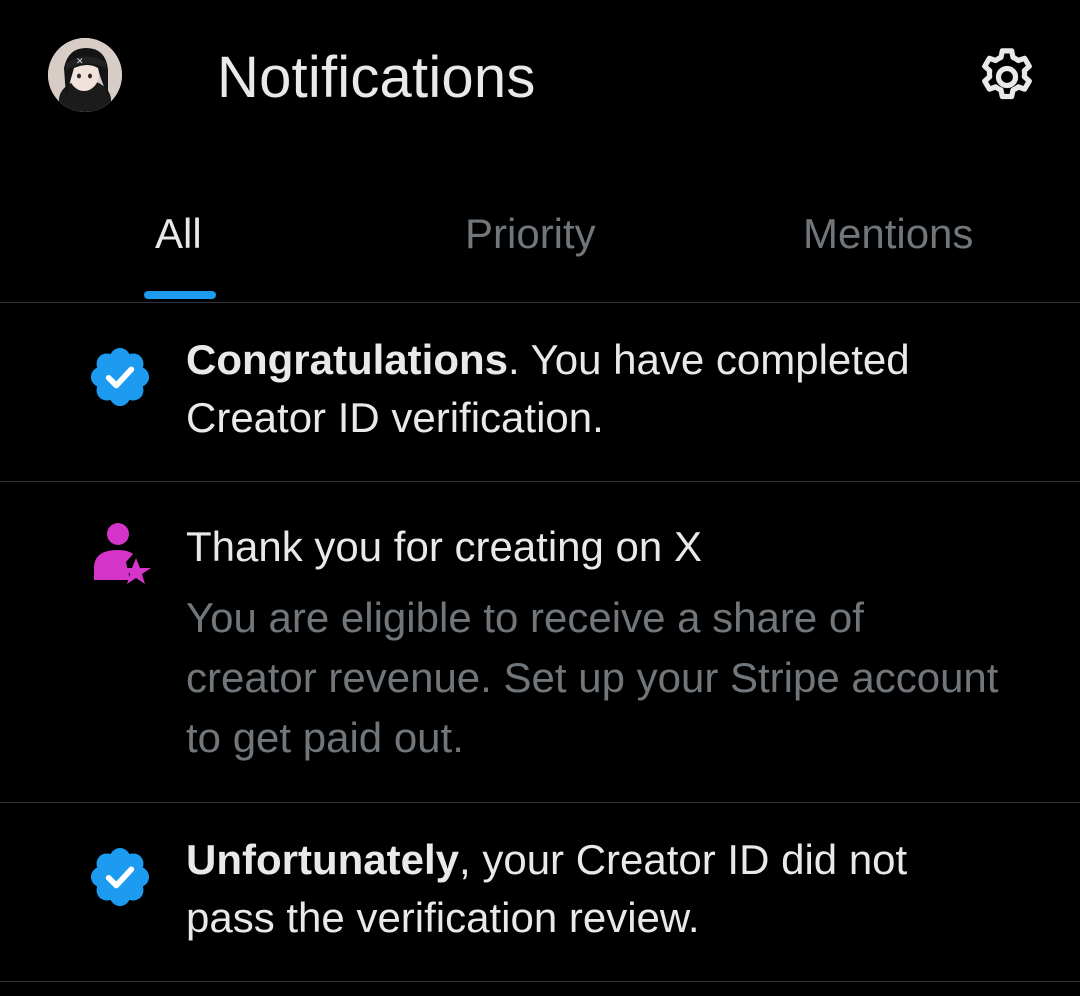 The image size is (1080, 996). Describe the element at coordinates (376, 77) in the screenshot. I see `page-title: Notifications` at that location.